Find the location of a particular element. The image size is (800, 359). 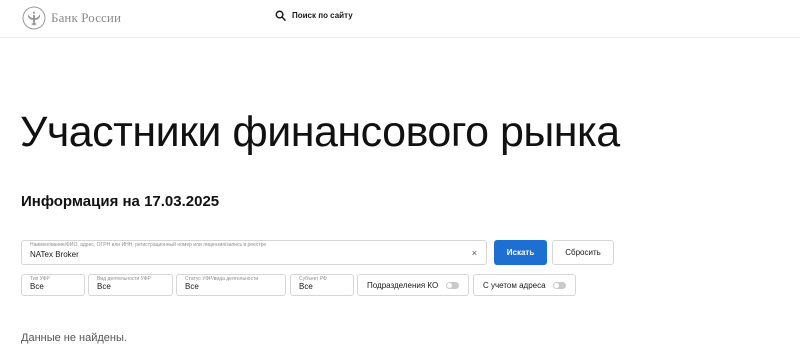

site-header: Банк России Поиск по сайту is located at coordinates (400, 19).